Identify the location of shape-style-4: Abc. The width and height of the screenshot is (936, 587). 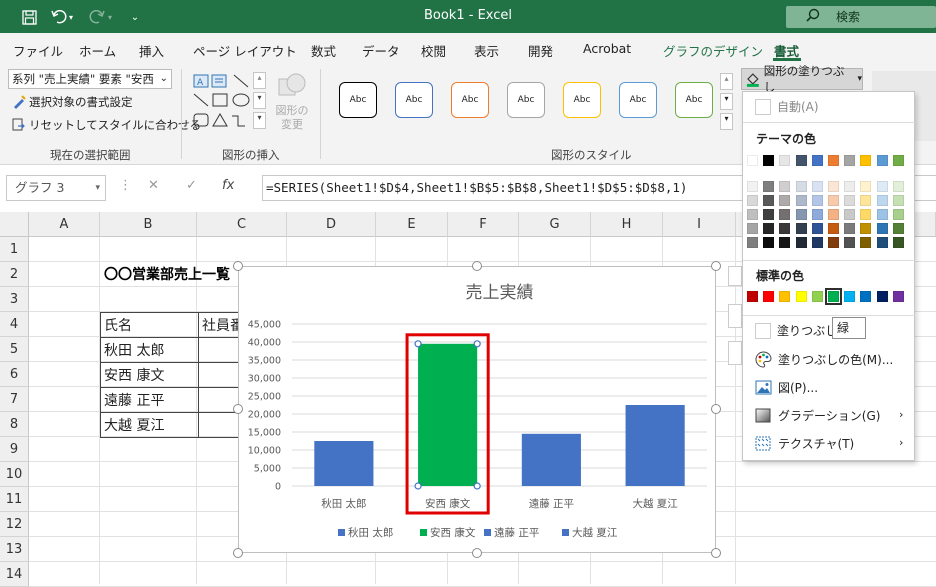
(526, 100).